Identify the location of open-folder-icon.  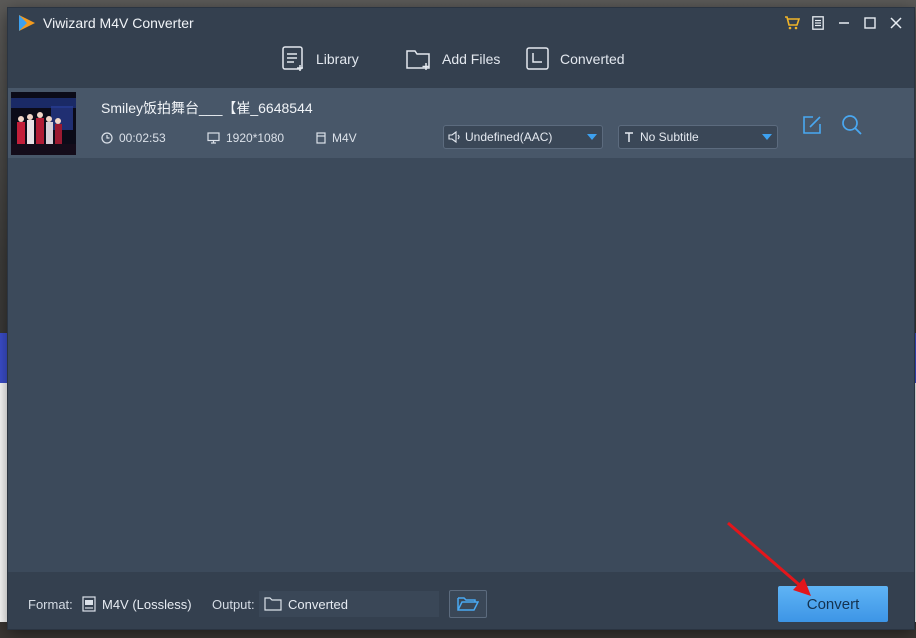
(468, 604).